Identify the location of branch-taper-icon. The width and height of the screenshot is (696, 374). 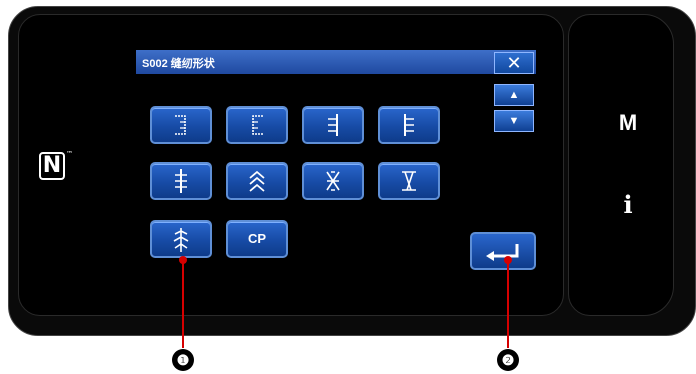
(181, 240).